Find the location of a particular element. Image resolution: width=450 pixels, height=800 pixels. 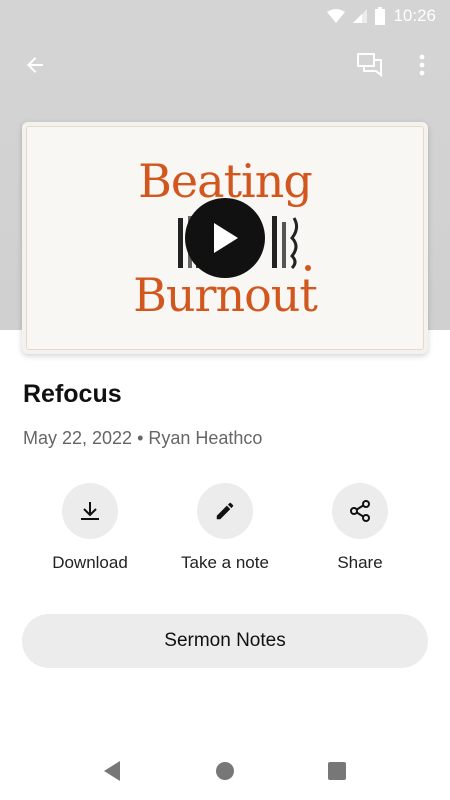

pencil-icon is located at coordinates (225, 511).